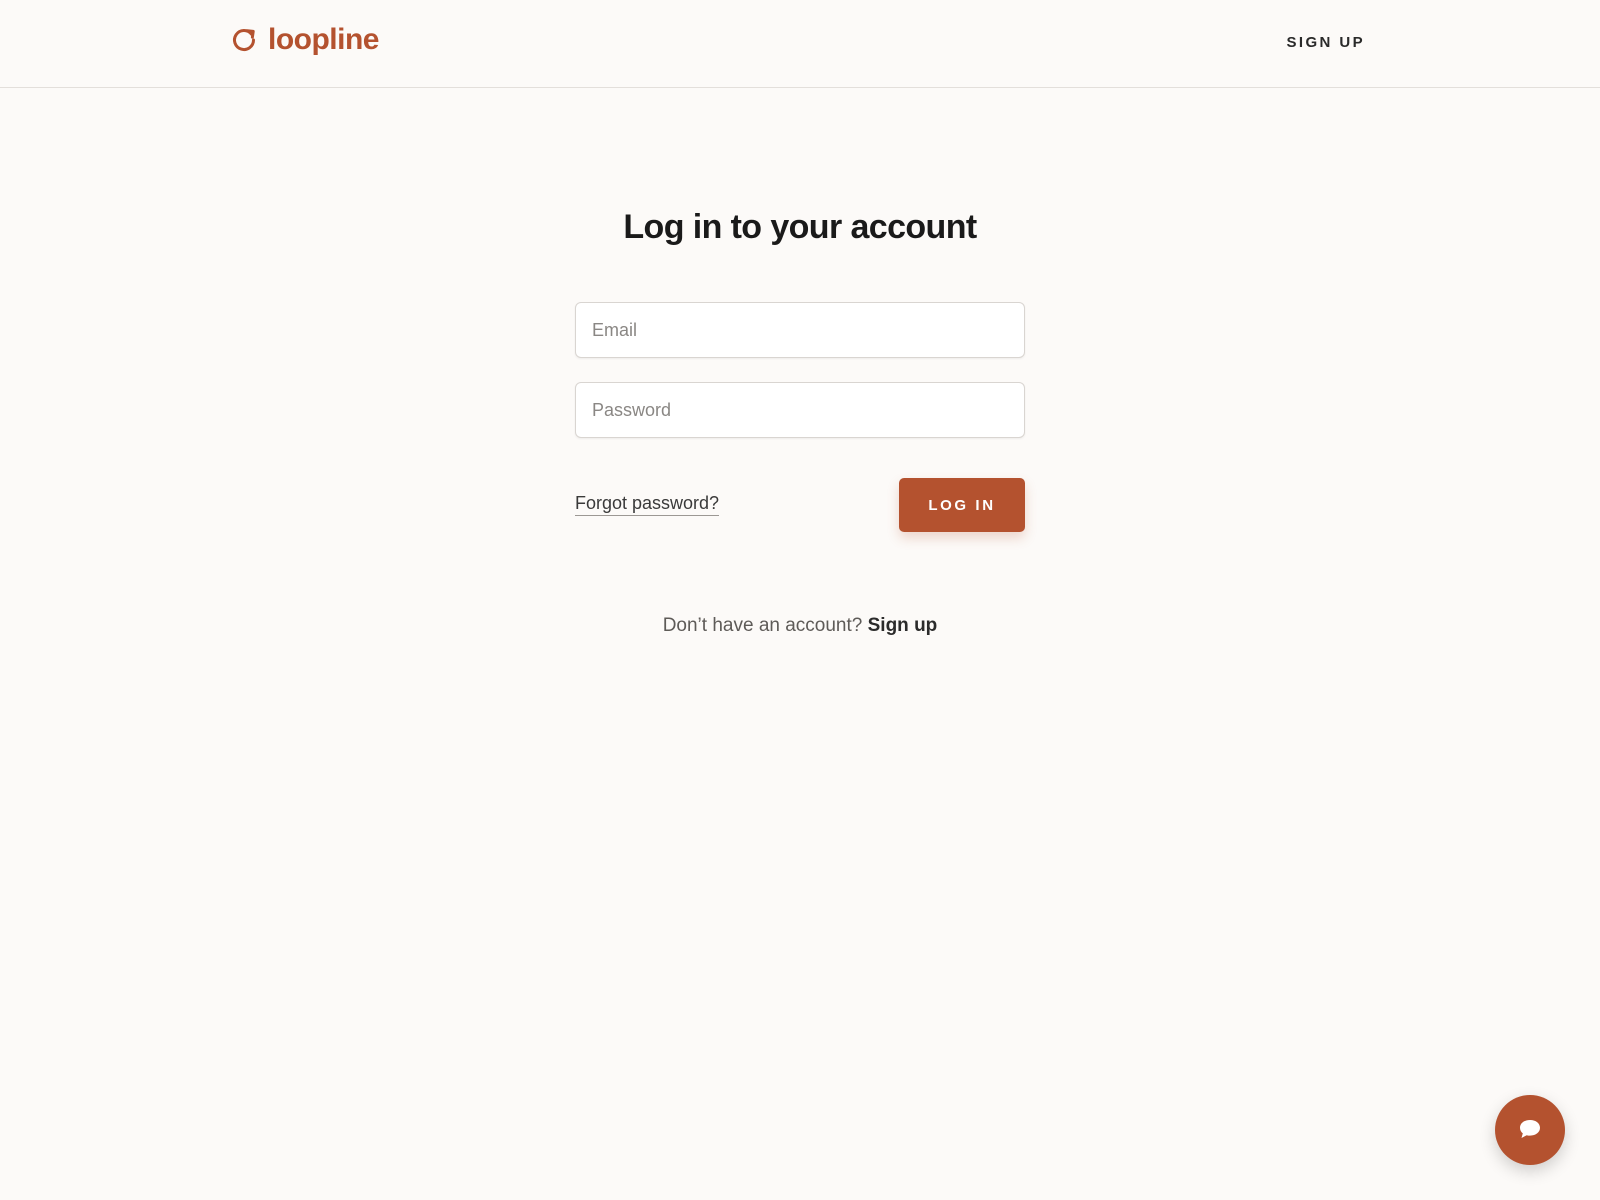 This screenshot has width=1600, height=1200. Describe the element at coordinates (244, 40) in the screenshot. I see `refresh-loop-icon` at that location.